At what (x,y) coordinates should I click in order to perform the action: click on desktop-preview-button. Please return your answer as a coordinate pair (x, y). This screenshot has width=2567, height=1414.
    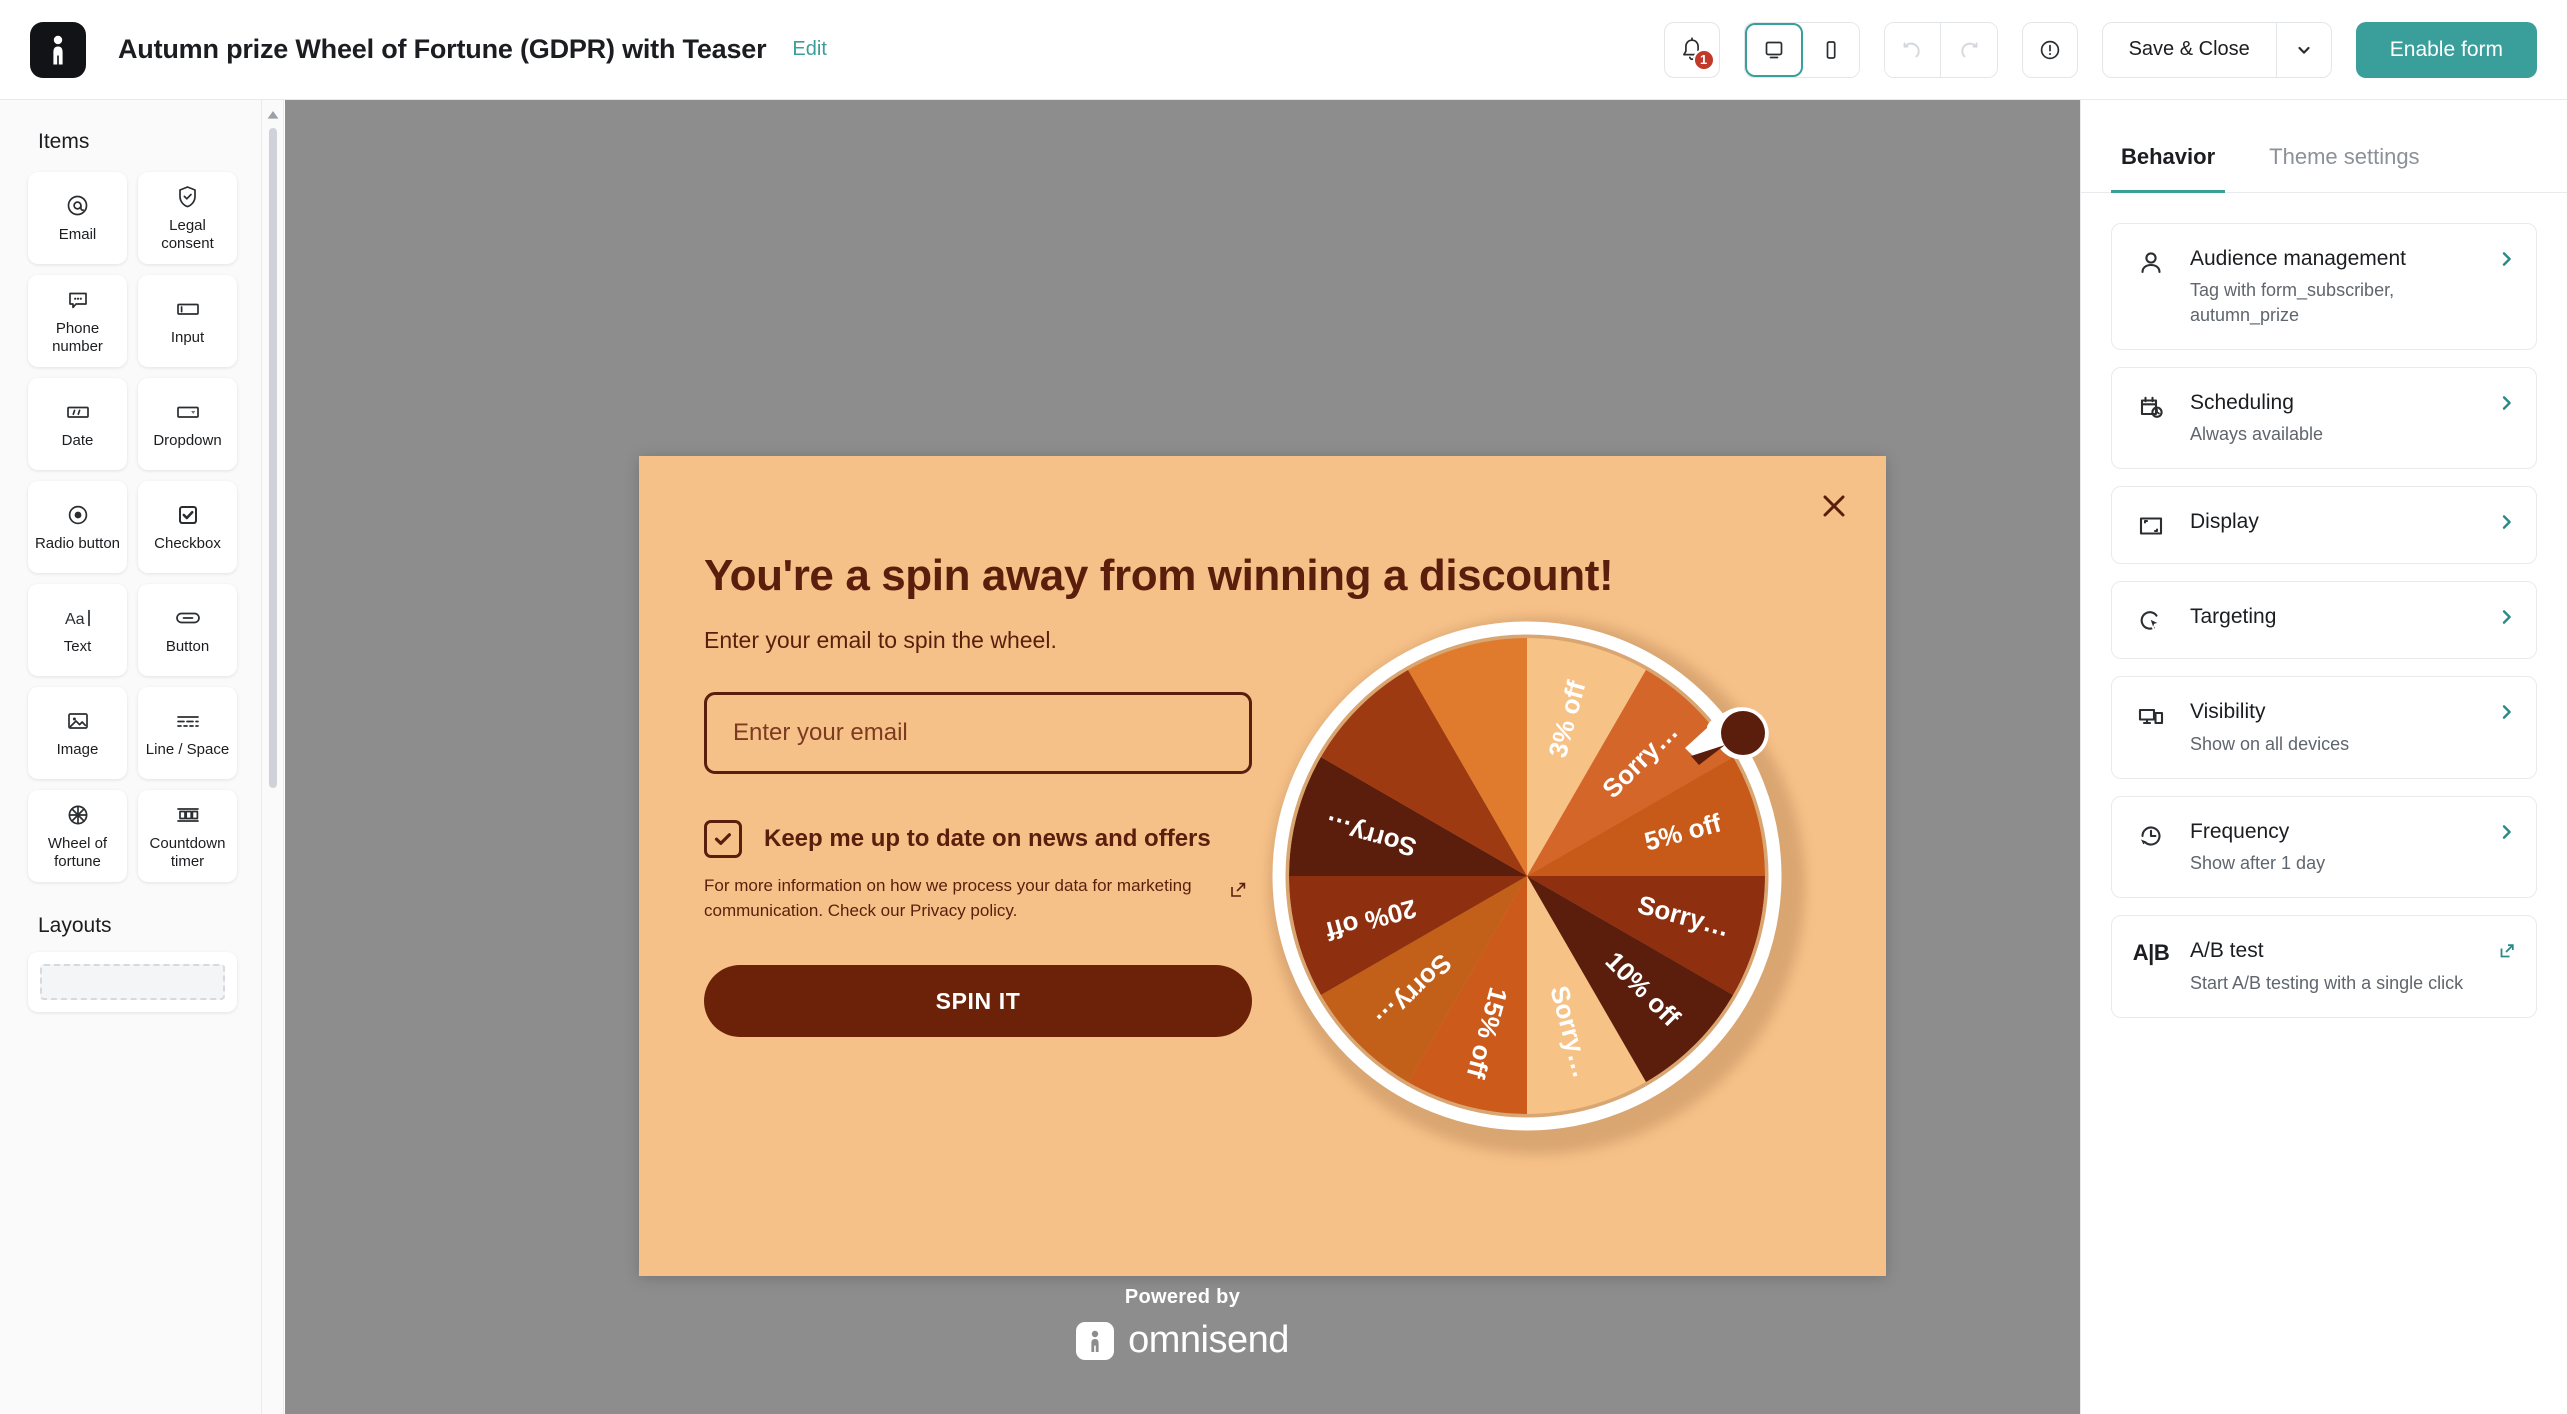
    Looking at the image, I should click on (1773, 49).